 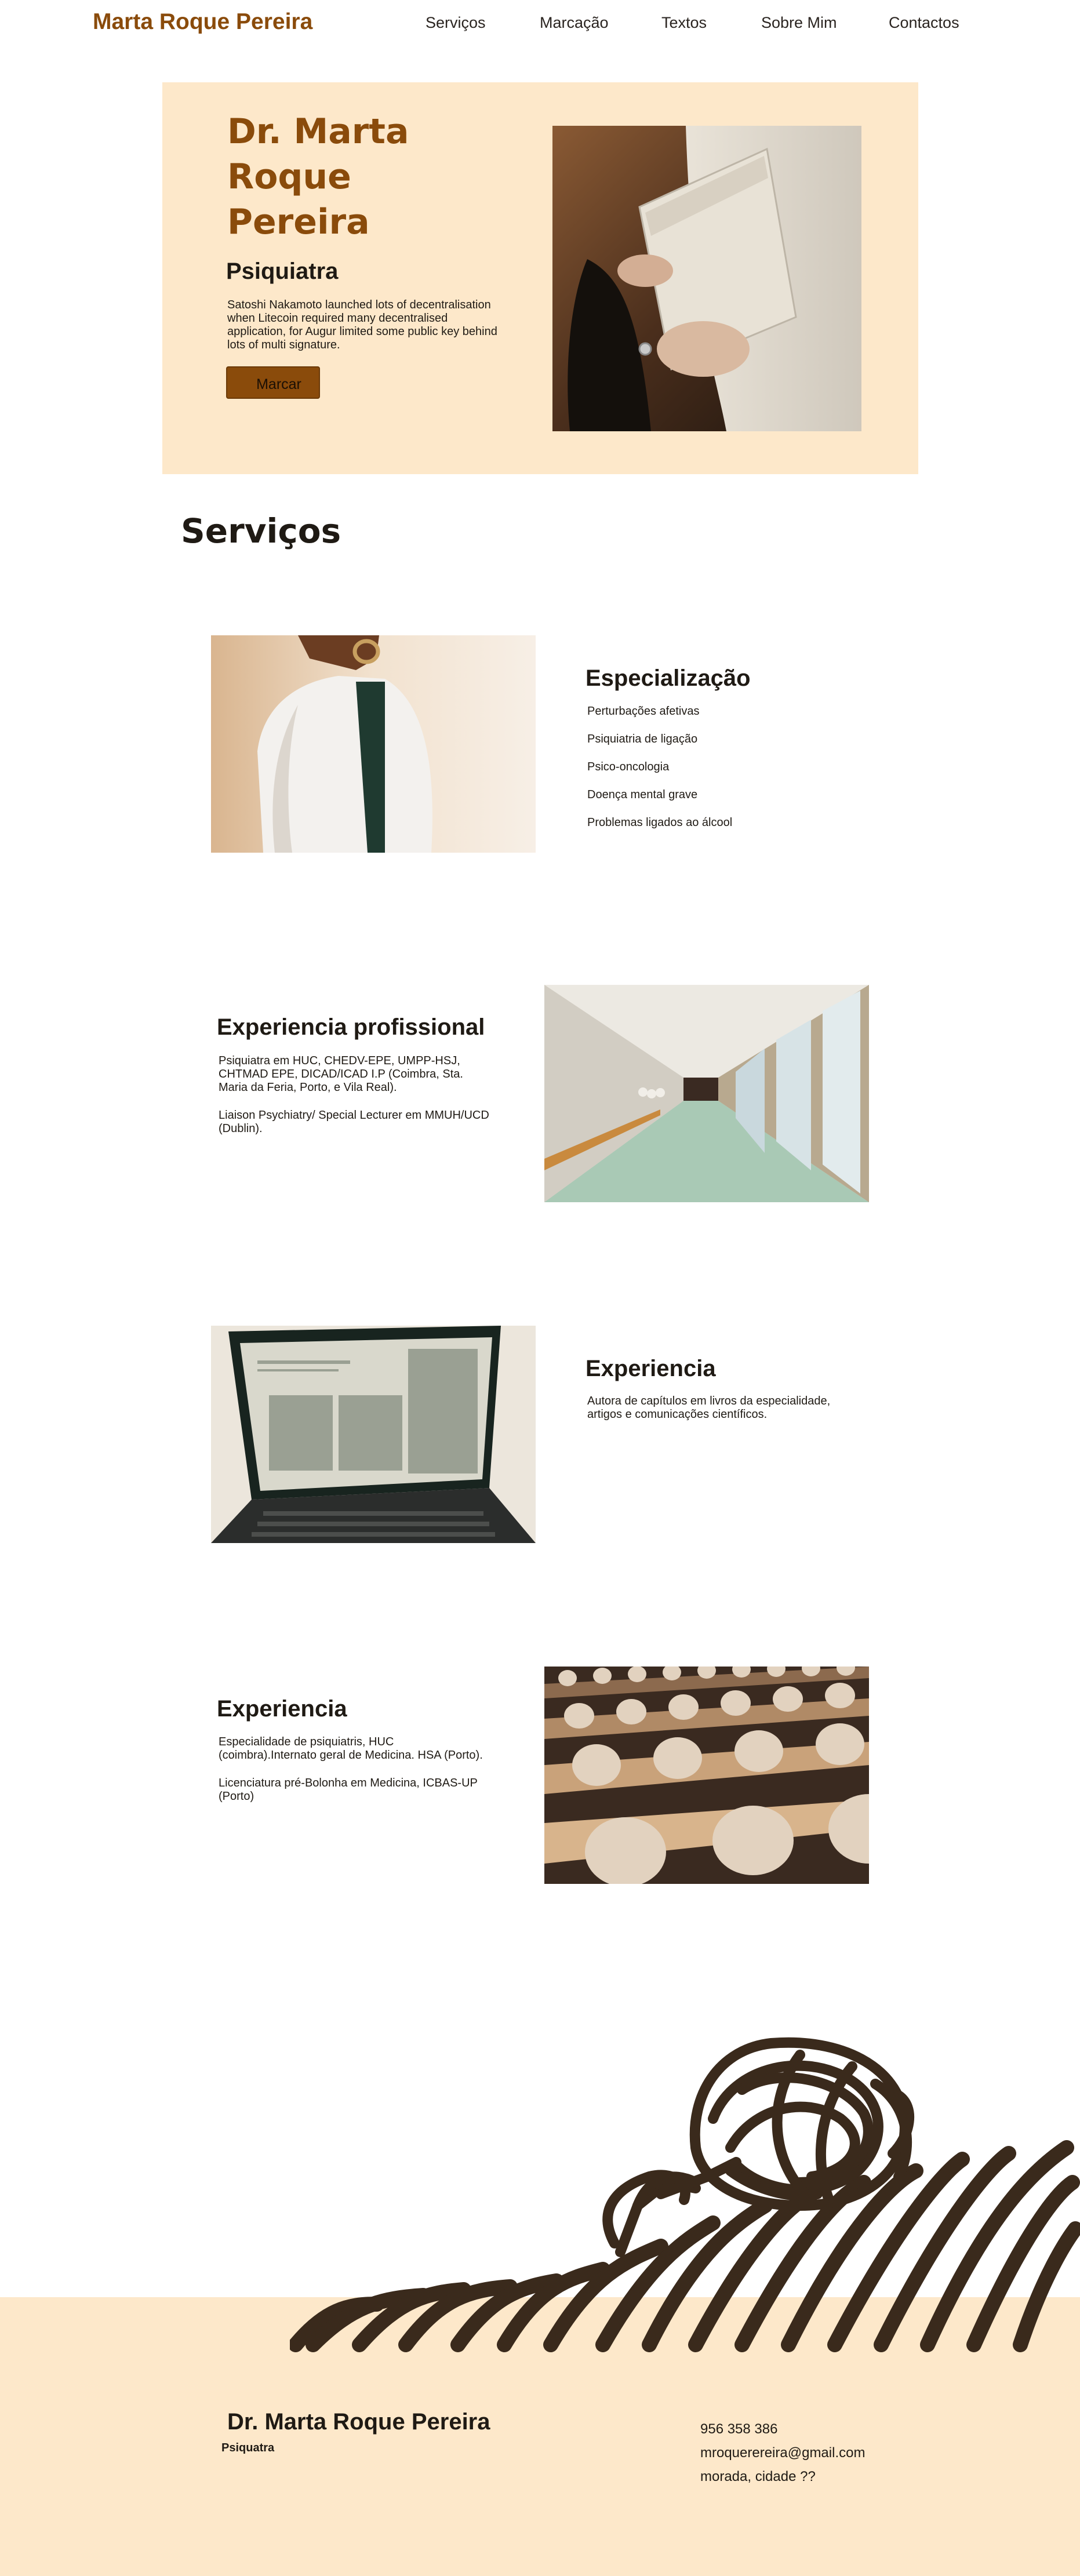 I want to click on hero-title: Dr. Marta Roque Pereira, so click(x=361, y=177).